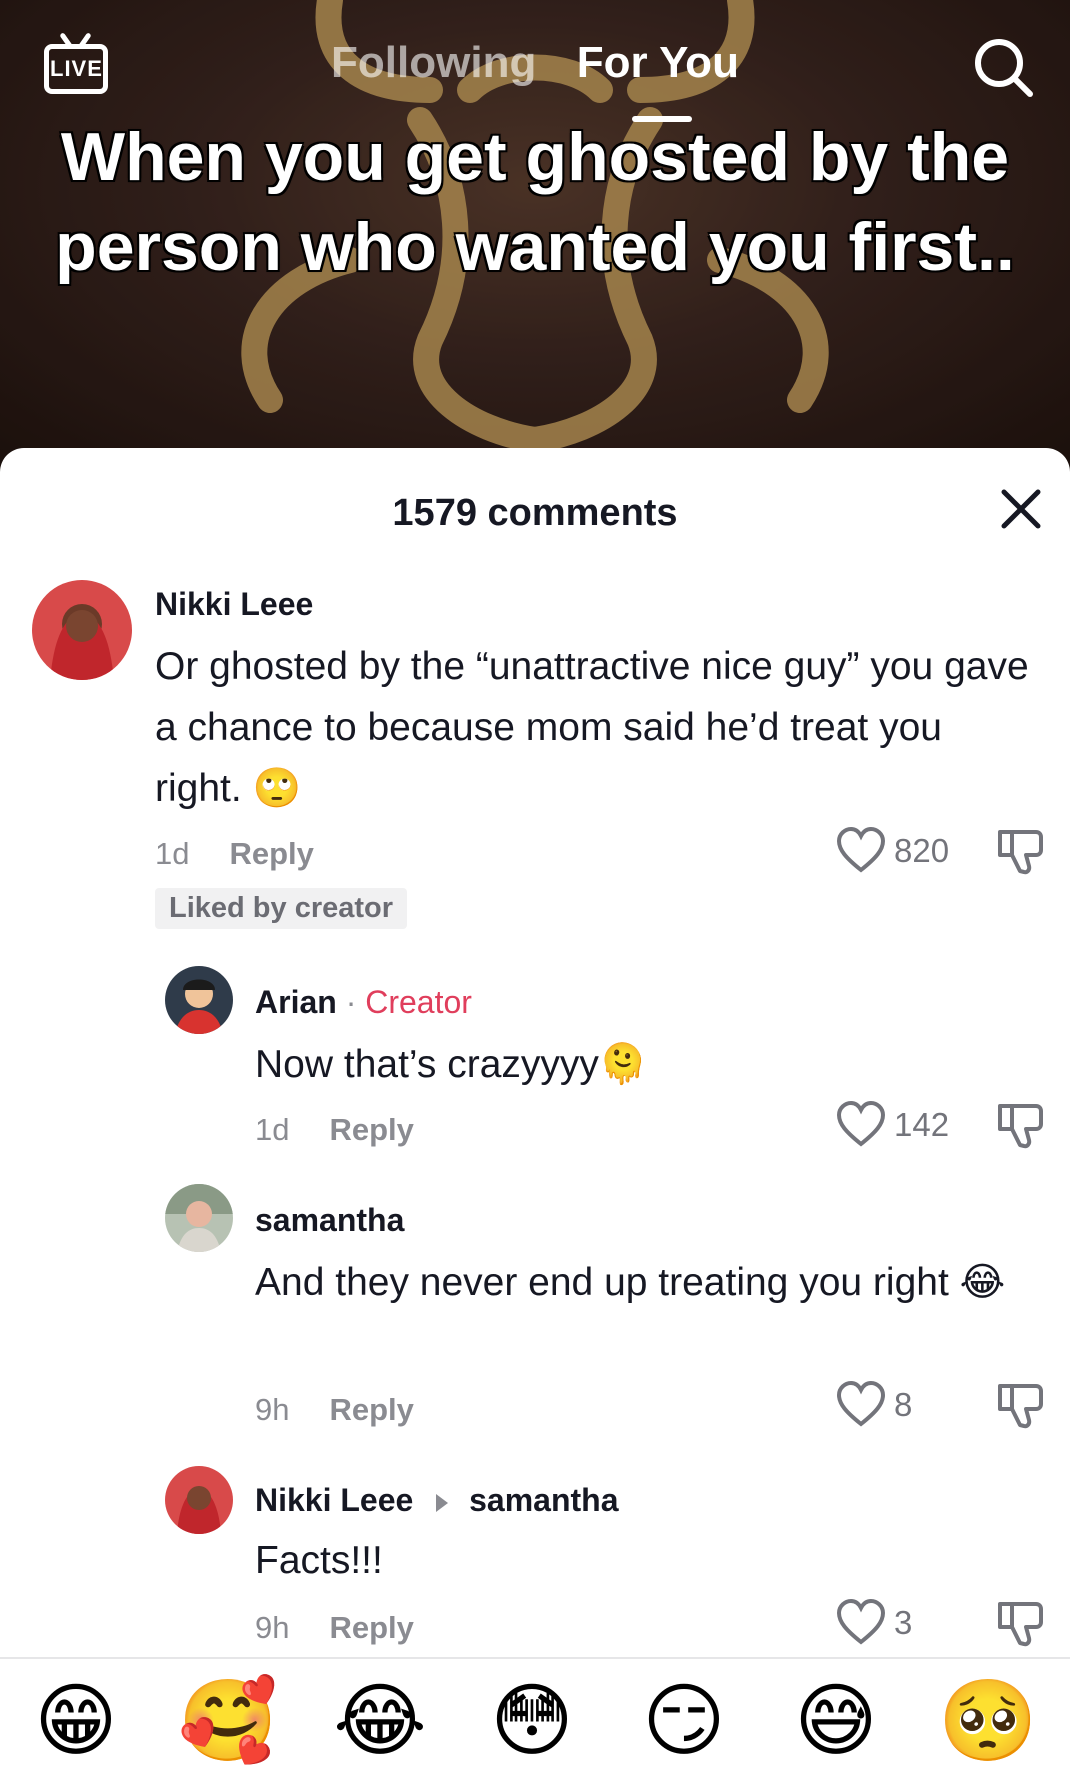 This screenshot has width=1070, height=1783. Describe the element at coordinates (658, 63) in the screenshot. I see `tab-for-you: For You` at that location.